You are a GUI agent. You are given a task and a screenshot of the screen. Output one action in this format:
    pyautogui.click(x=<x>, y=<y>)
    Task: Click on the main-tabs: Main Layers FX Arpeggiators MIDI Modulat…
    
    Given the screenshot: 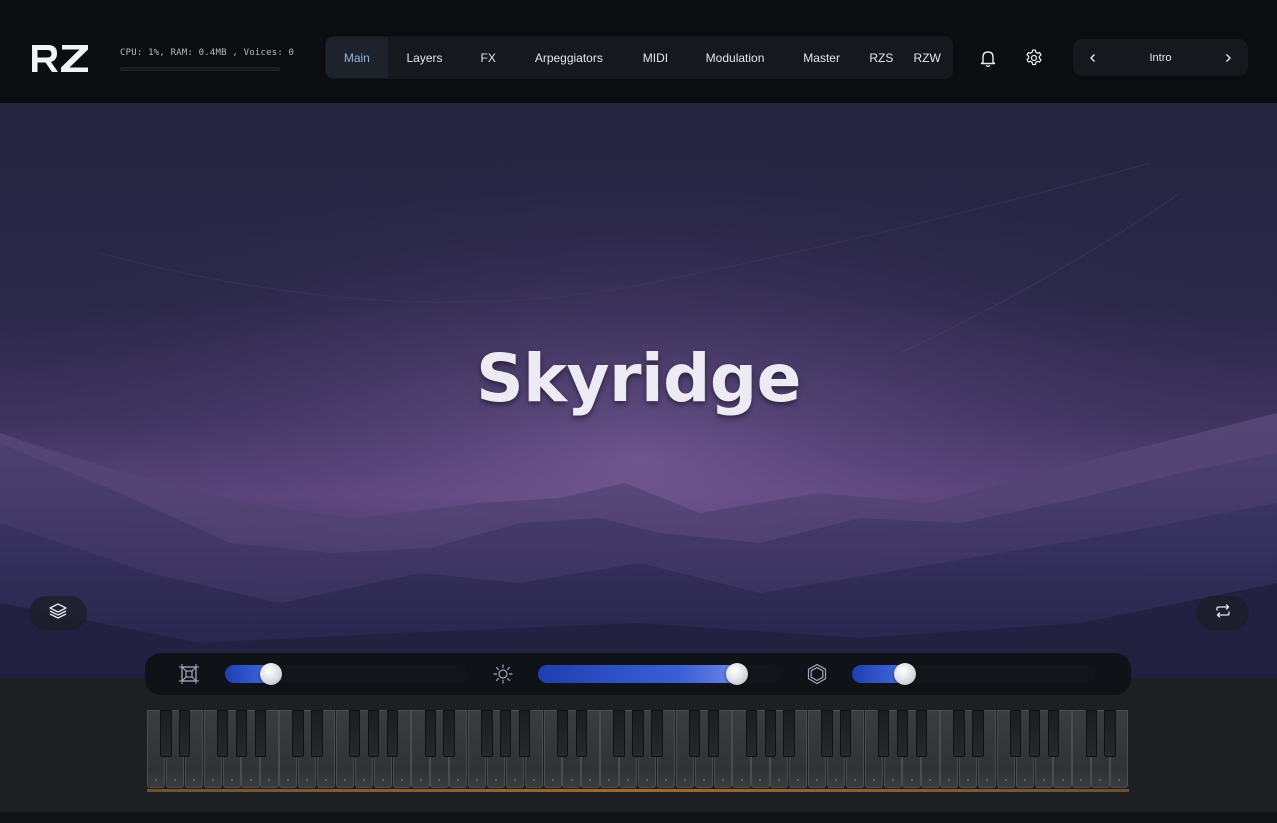 What is the action you would take?
    pyautogui.click(x=639, y=57)
    